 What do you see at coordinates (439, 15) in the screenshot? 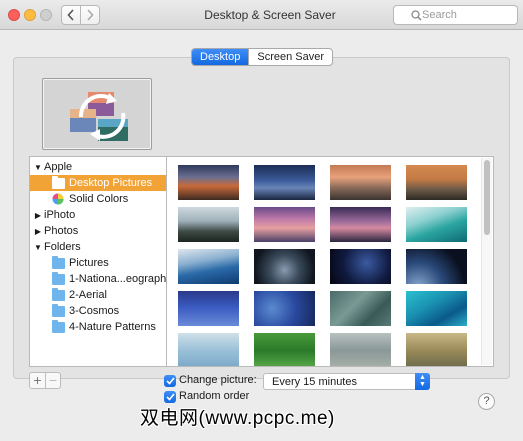
I see `search-placeholder: Search` at bounding box center [439, 15].